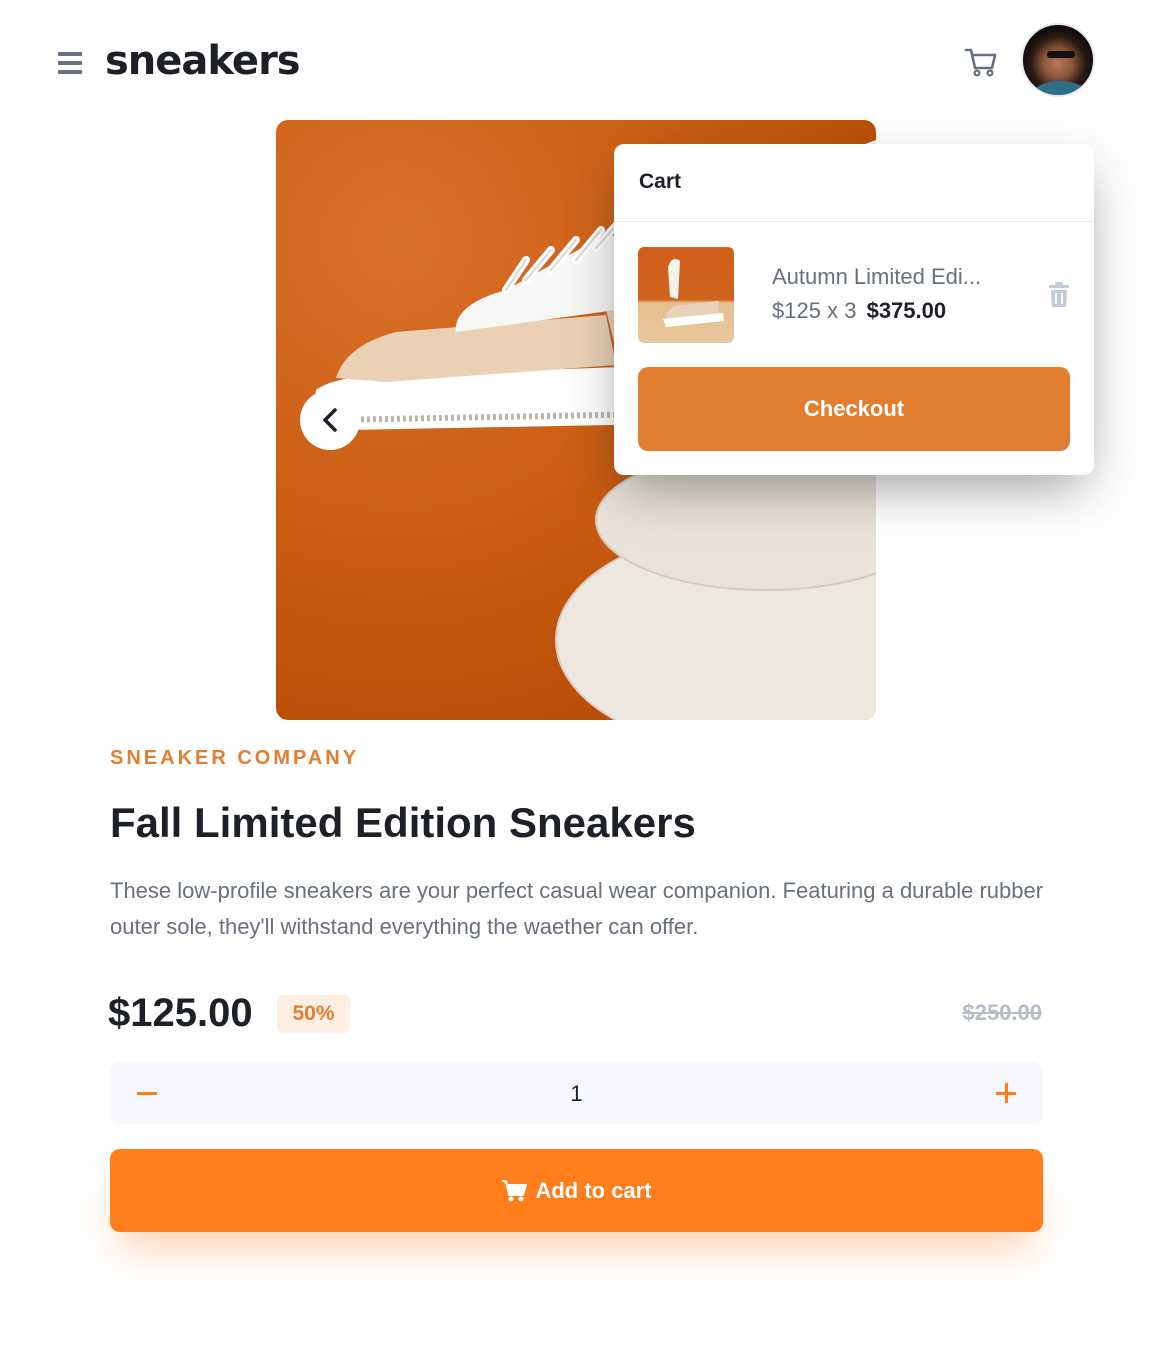 The width and height of the screenshot is (1152, 1351). What do you see at coordinates (180, 1013) in the screenshot?
I see `current-price: $125.00` at bounding box center [180, 1013].